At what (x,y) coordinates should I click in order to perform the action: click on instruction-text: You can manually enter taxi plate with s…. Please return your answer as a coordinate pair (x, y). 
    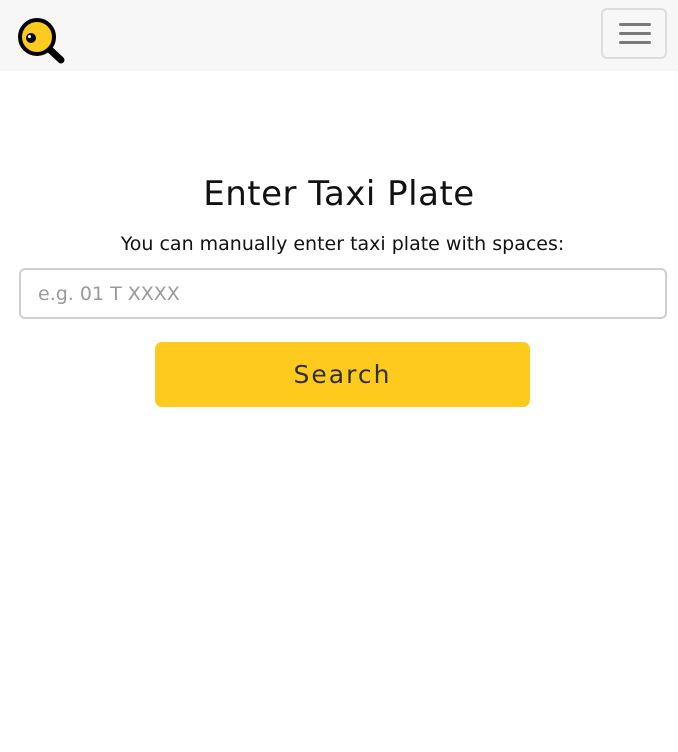
    Looking at the image, I should click on (342, 244).